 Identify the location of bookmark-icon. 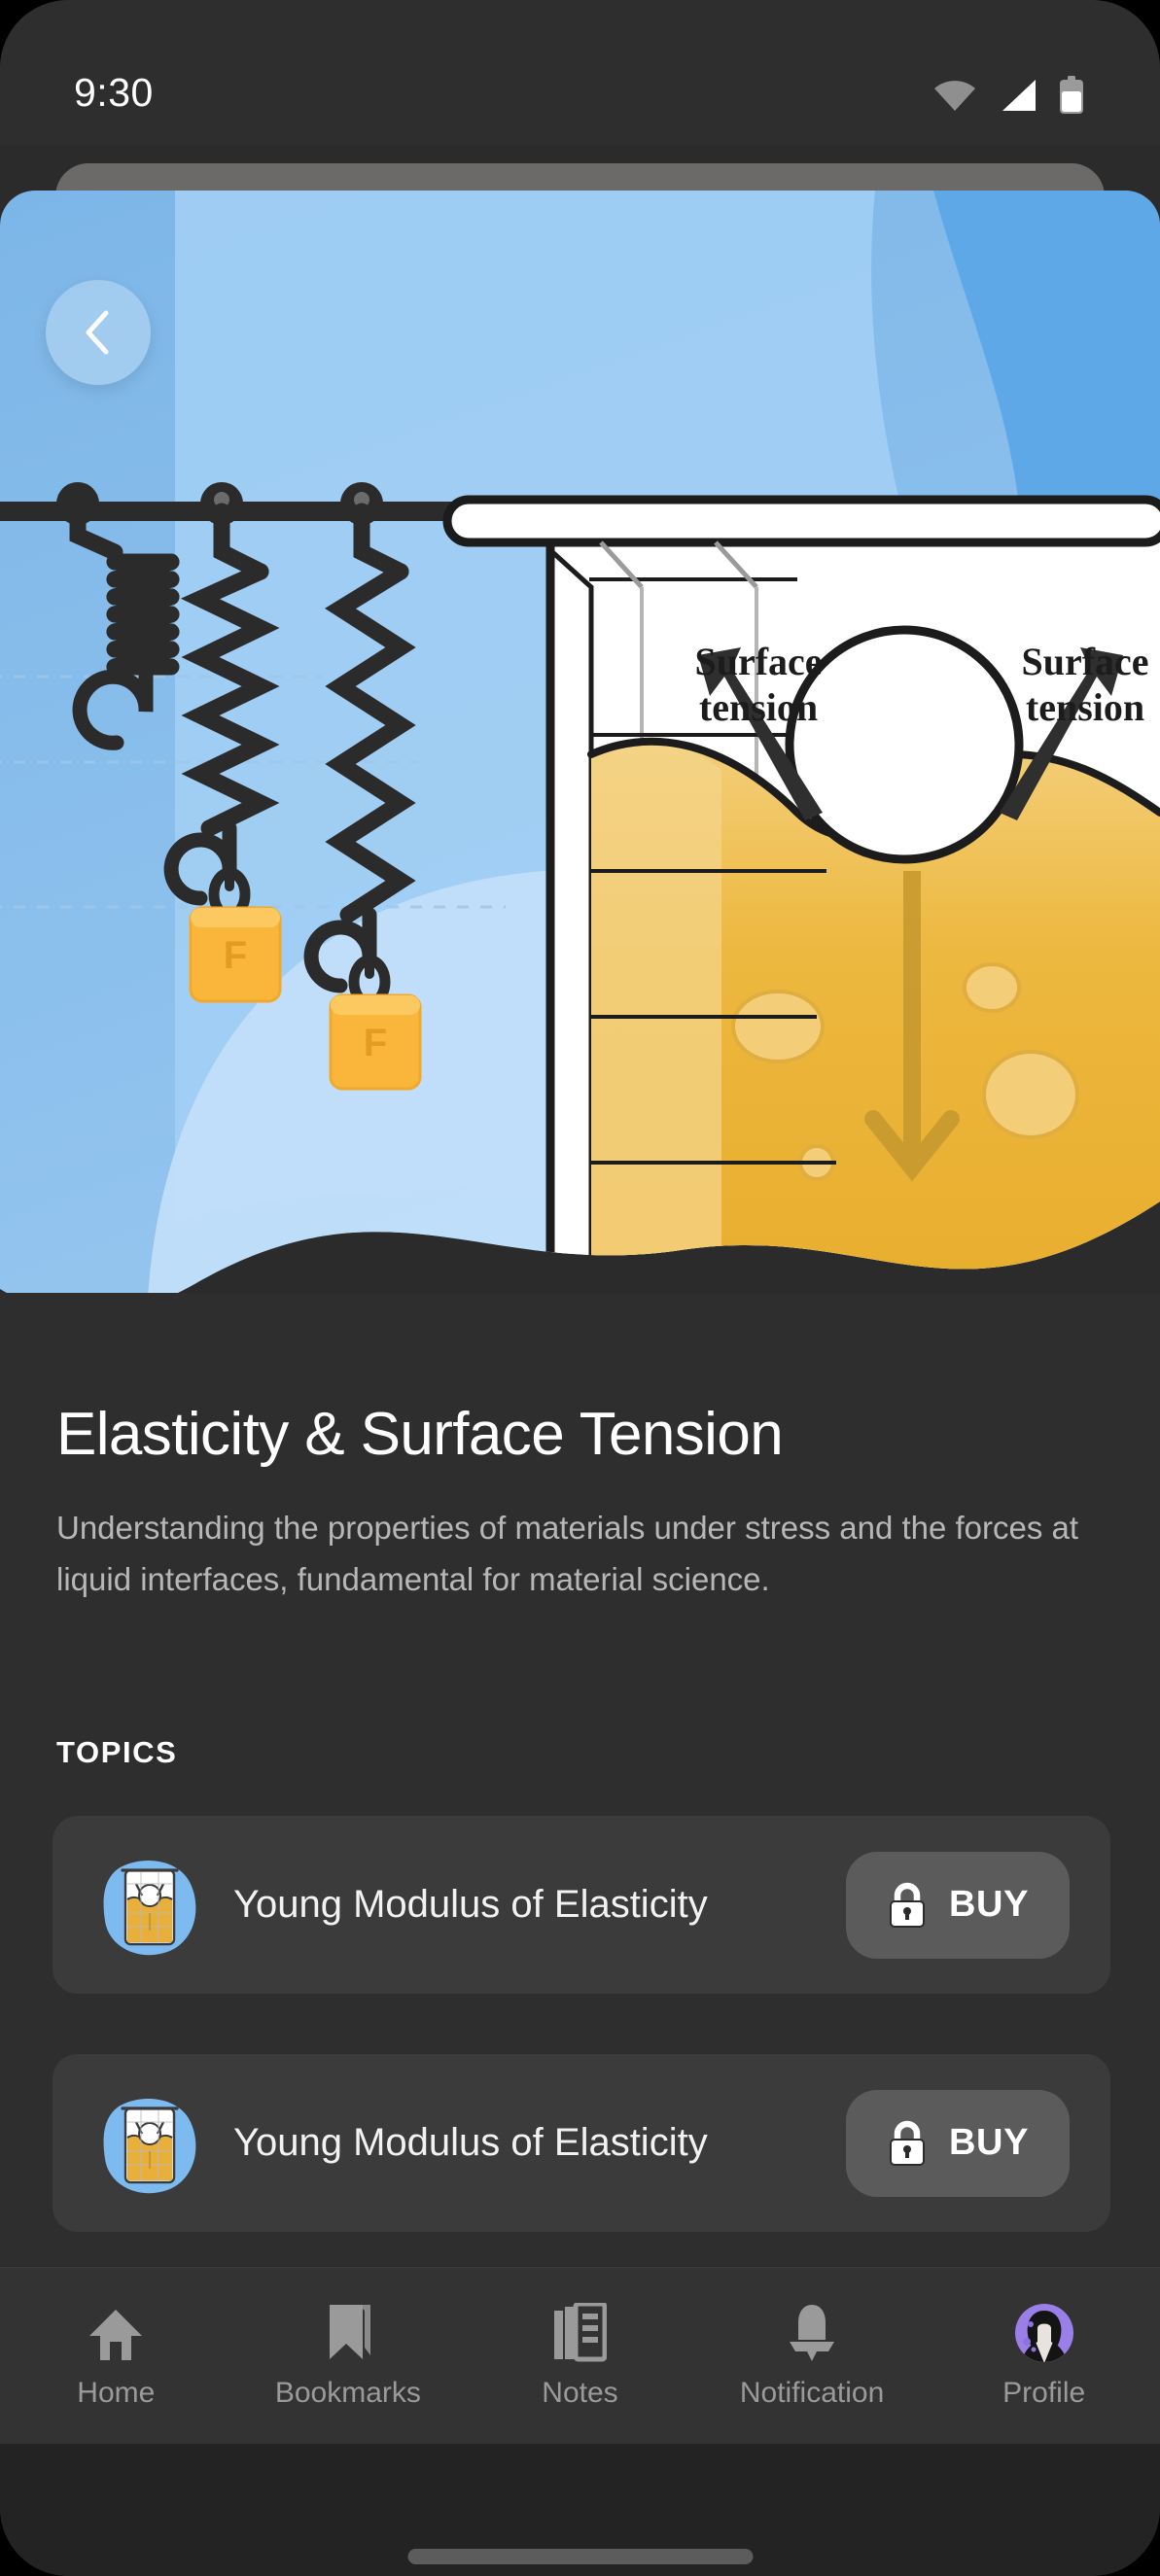
(348, 2333).